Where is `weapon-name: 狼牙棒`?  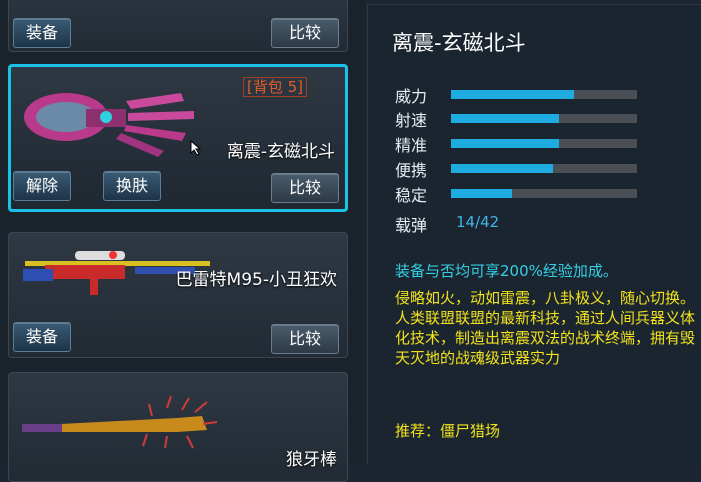
weapon-name: 狼牙棒 is located at coordinates (311, 460).